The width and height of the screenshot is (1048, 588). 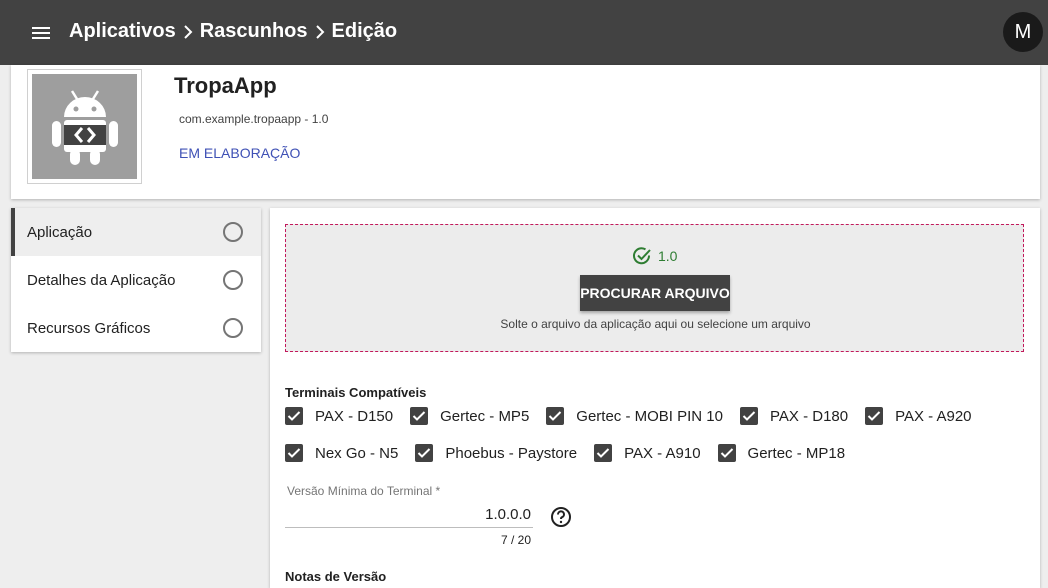 I want to click on breadcrumb-rascunhos: Rascunhos, so click(x=254, y=31).